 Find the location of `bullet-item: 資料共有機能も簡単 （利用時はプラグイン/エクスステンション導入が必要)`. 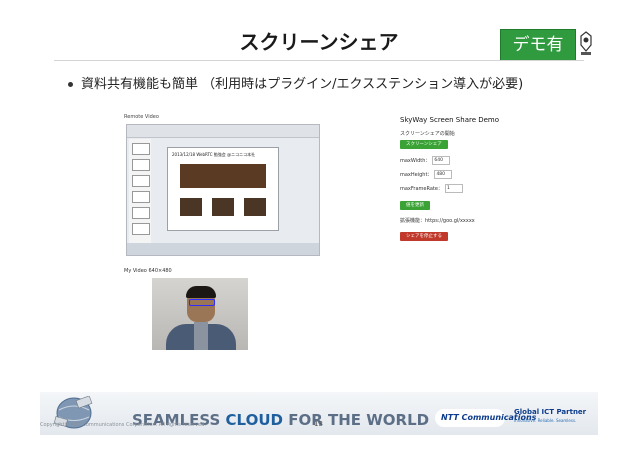

bullet-item: 資料共有機能も簡単 （利用時はプラグイン/エクスステンション導入が必要) is located at coordinates (295, 82).